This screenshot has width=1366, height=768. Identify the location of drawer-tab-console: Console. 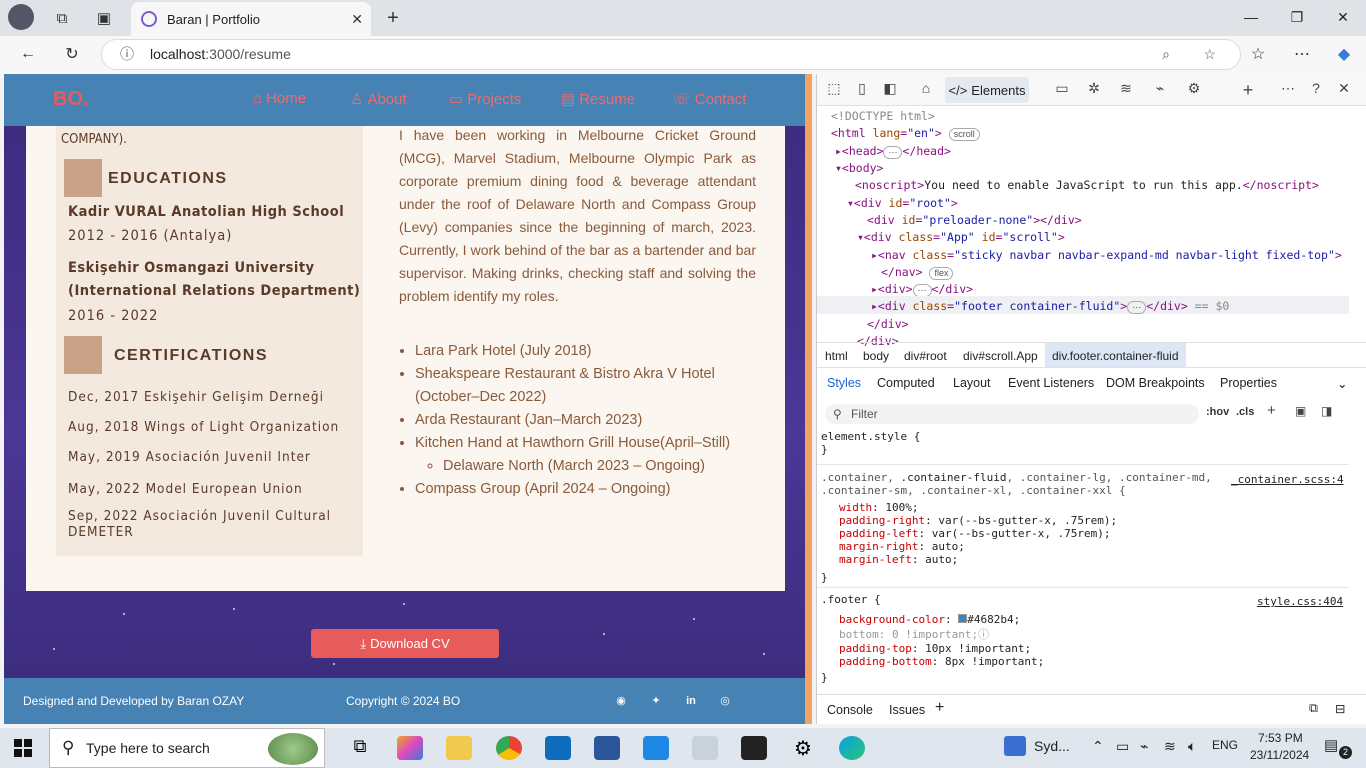
(850, 710).